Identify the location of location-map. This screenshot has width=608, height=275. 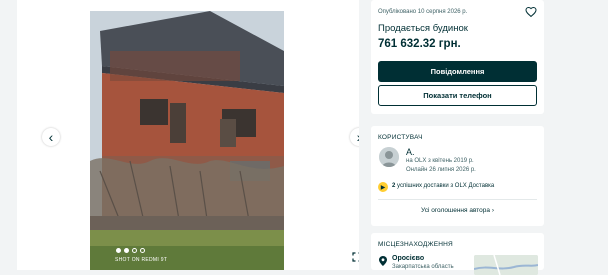
(506, 265).